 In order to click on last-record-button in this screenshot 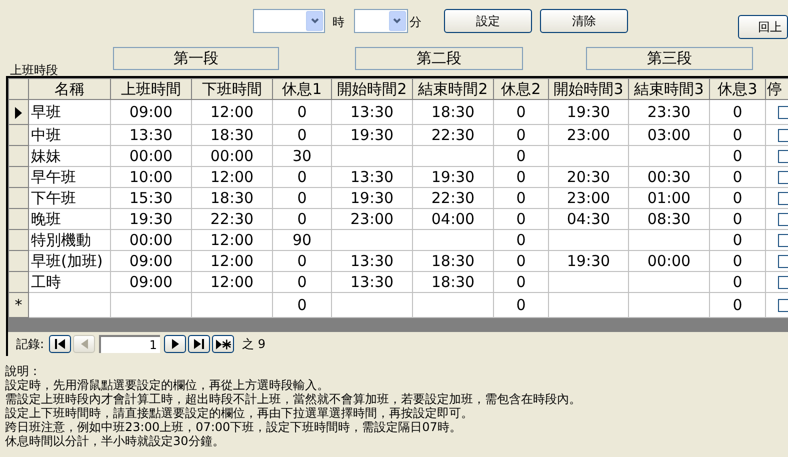, I will do `click(199, 344)`.